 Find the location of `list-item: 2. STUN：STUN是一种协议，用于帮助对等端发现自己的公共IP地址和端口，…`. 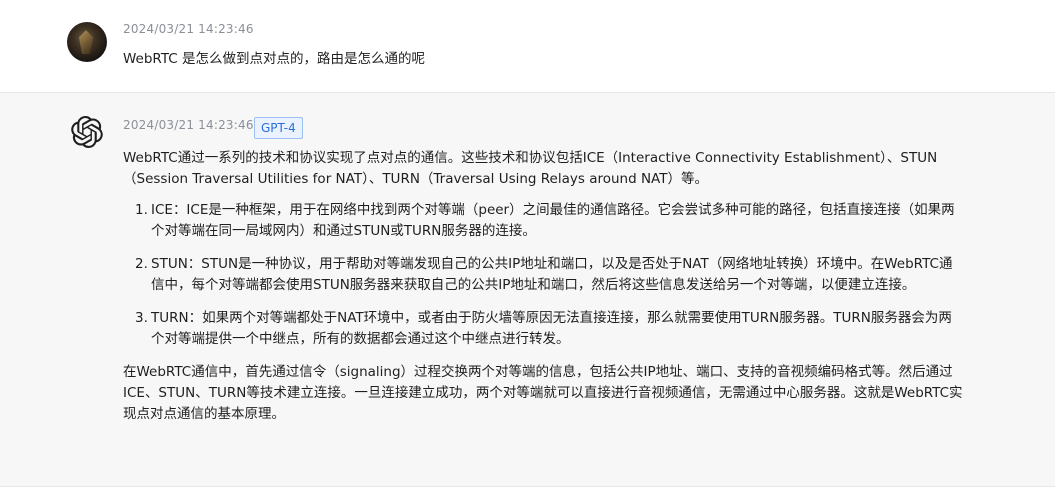

list-item: 2. STUN：STUN是一种协议，用于帮助对等端发现自己的公共IP地址和端口，… is located at coordinates (543, 275).